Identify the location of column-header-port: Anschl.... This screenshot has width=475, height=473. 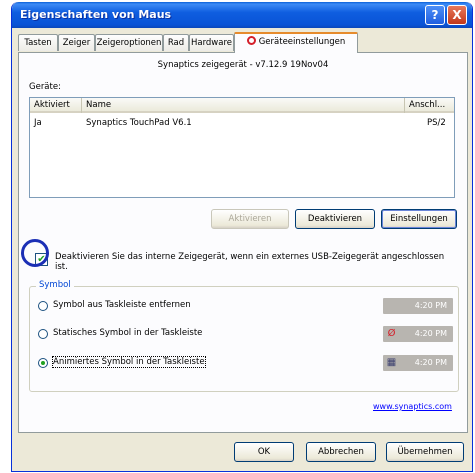
(430, 105).